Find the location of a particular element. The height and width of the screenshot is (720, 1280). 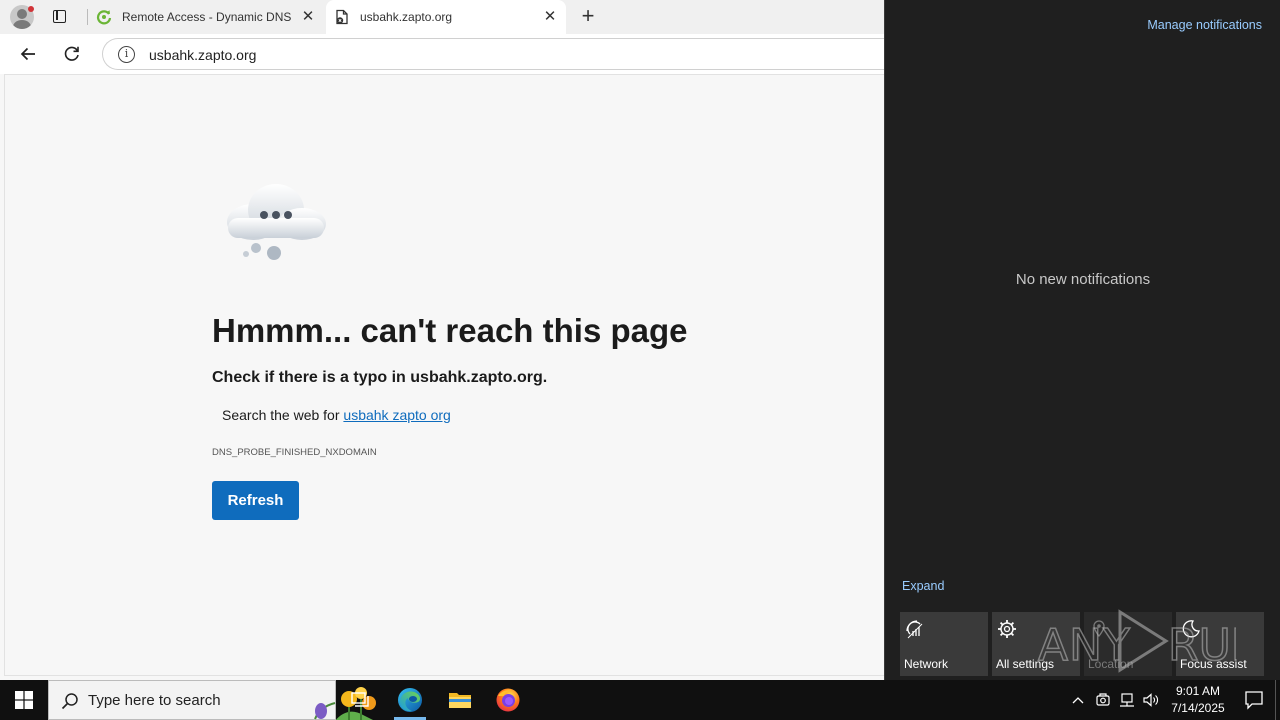

search-placeholder: Type here to search is located at coordinates (154, 700).